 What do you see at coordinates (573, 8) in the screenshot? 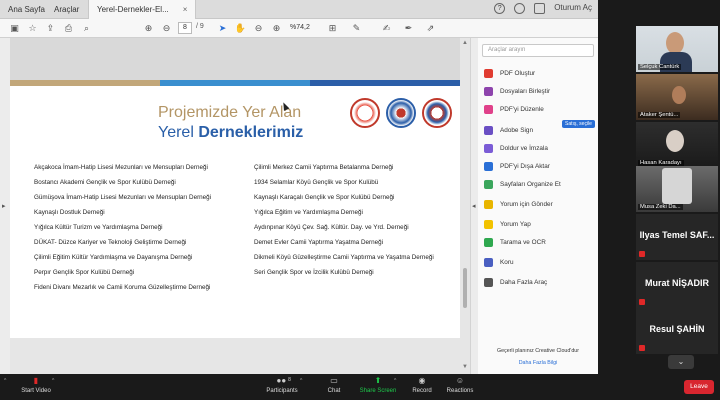
I see `sign-in-link: Oturum Aç` at bounding box center [573, 8].